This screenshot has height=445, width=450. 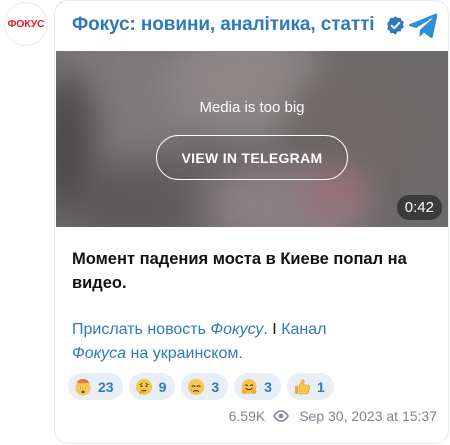 I want to click on send-news-link: Прислать новость Фокусу., so click(x=170, y=329).